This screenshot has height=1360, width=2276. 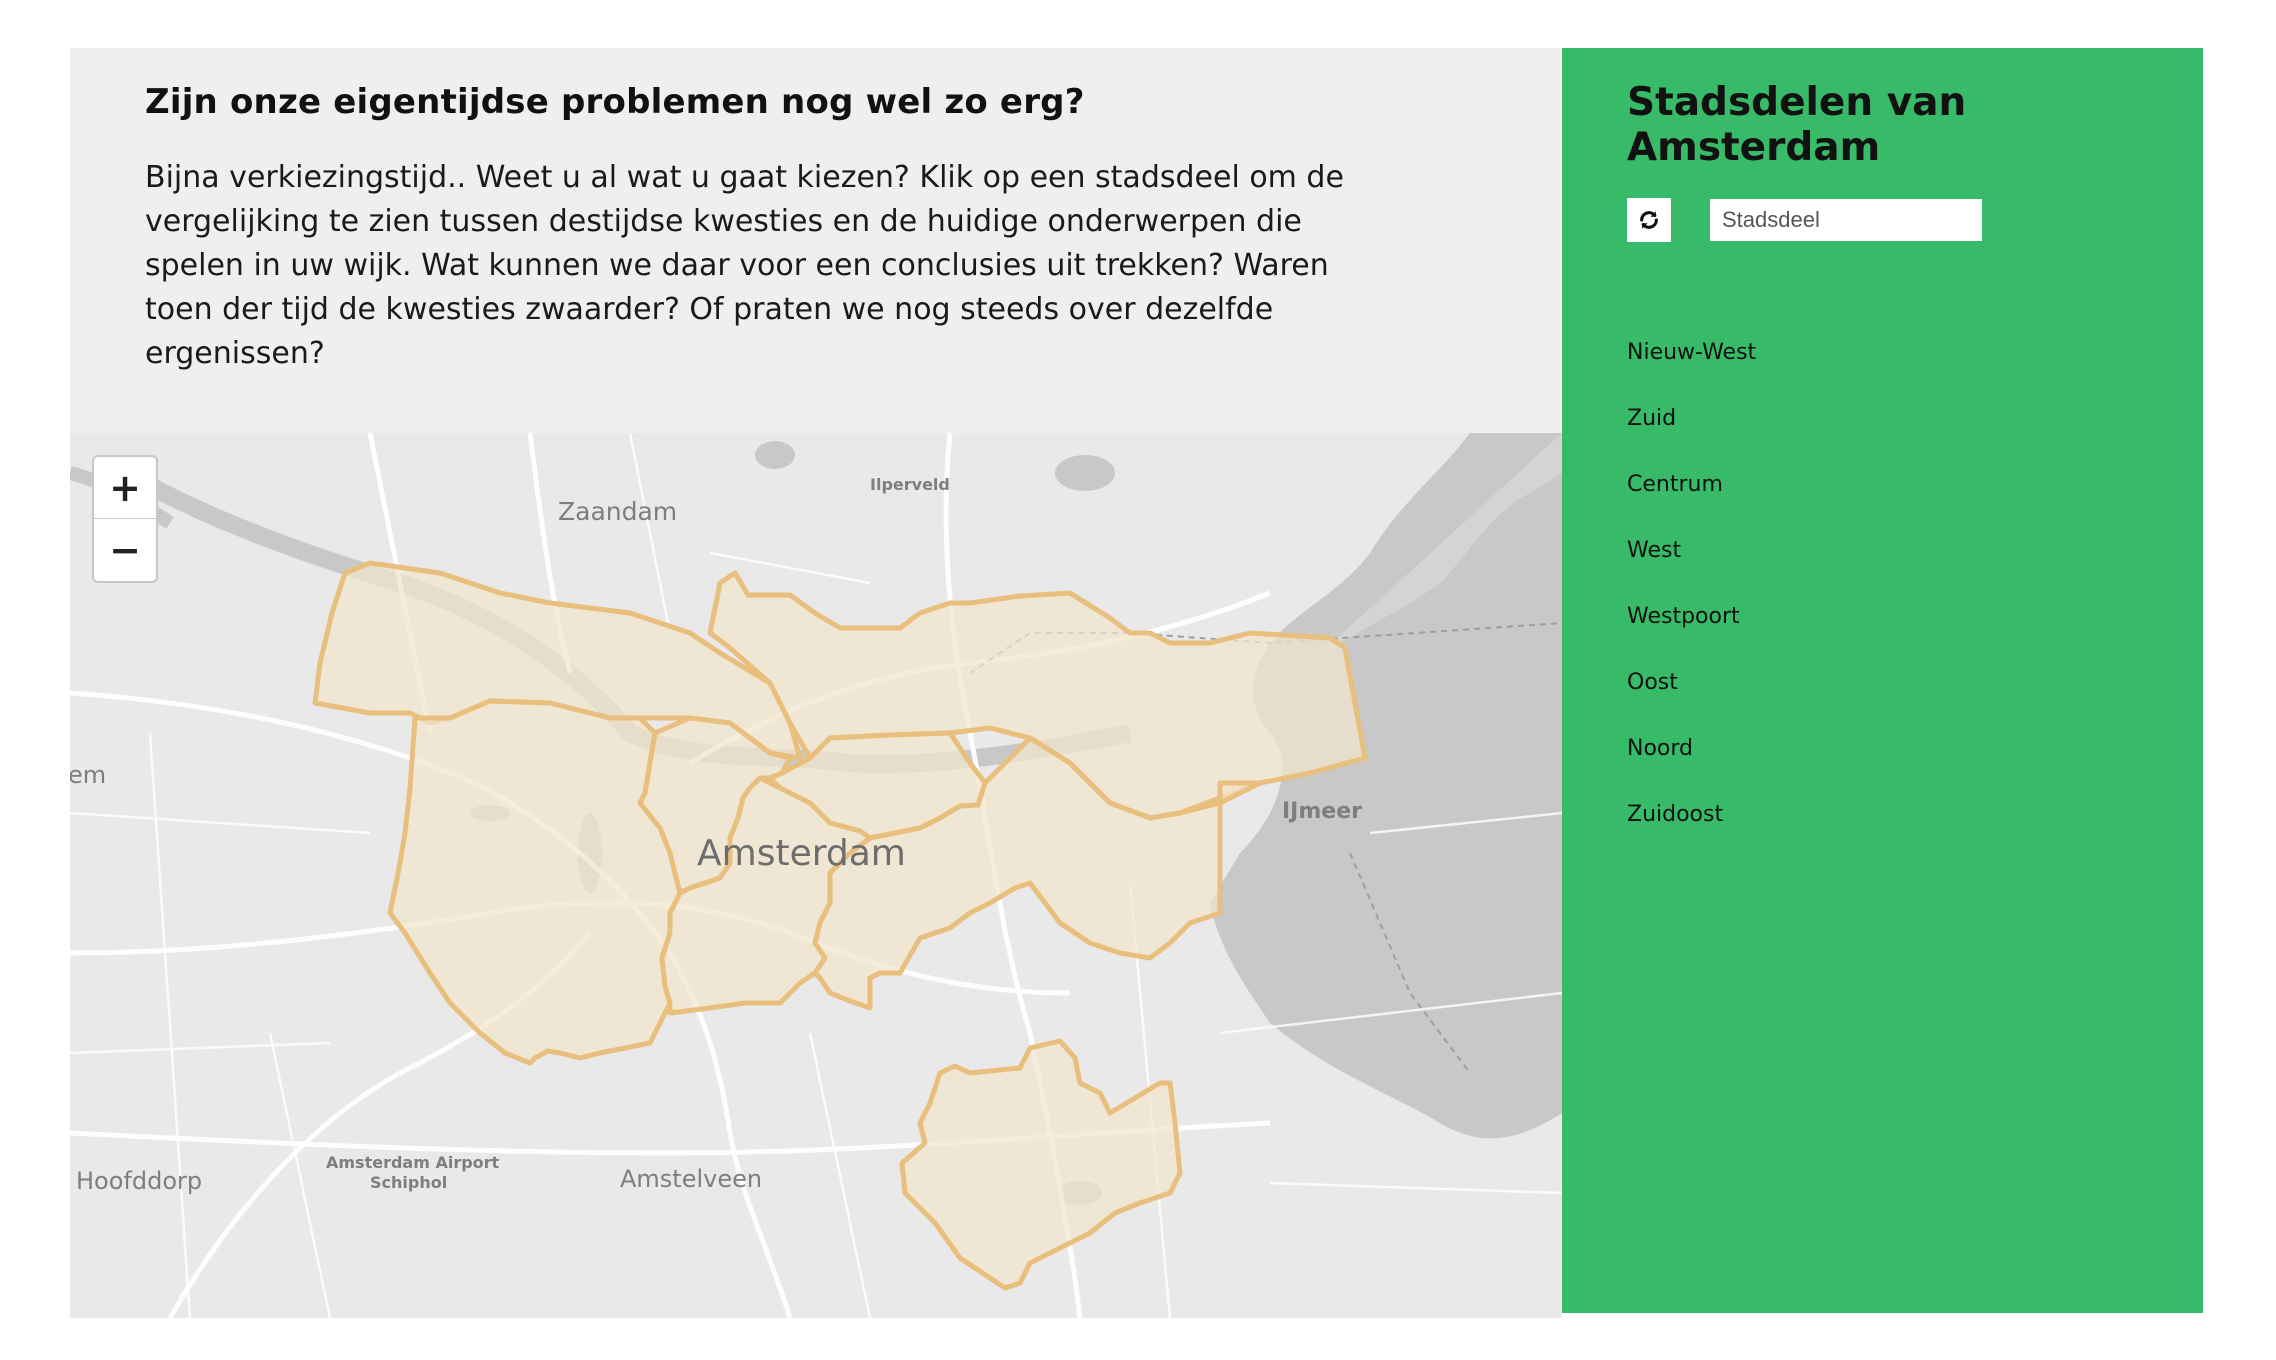 I want to click on district-item-centrum: Centrum, so click(x=1691, y=505).